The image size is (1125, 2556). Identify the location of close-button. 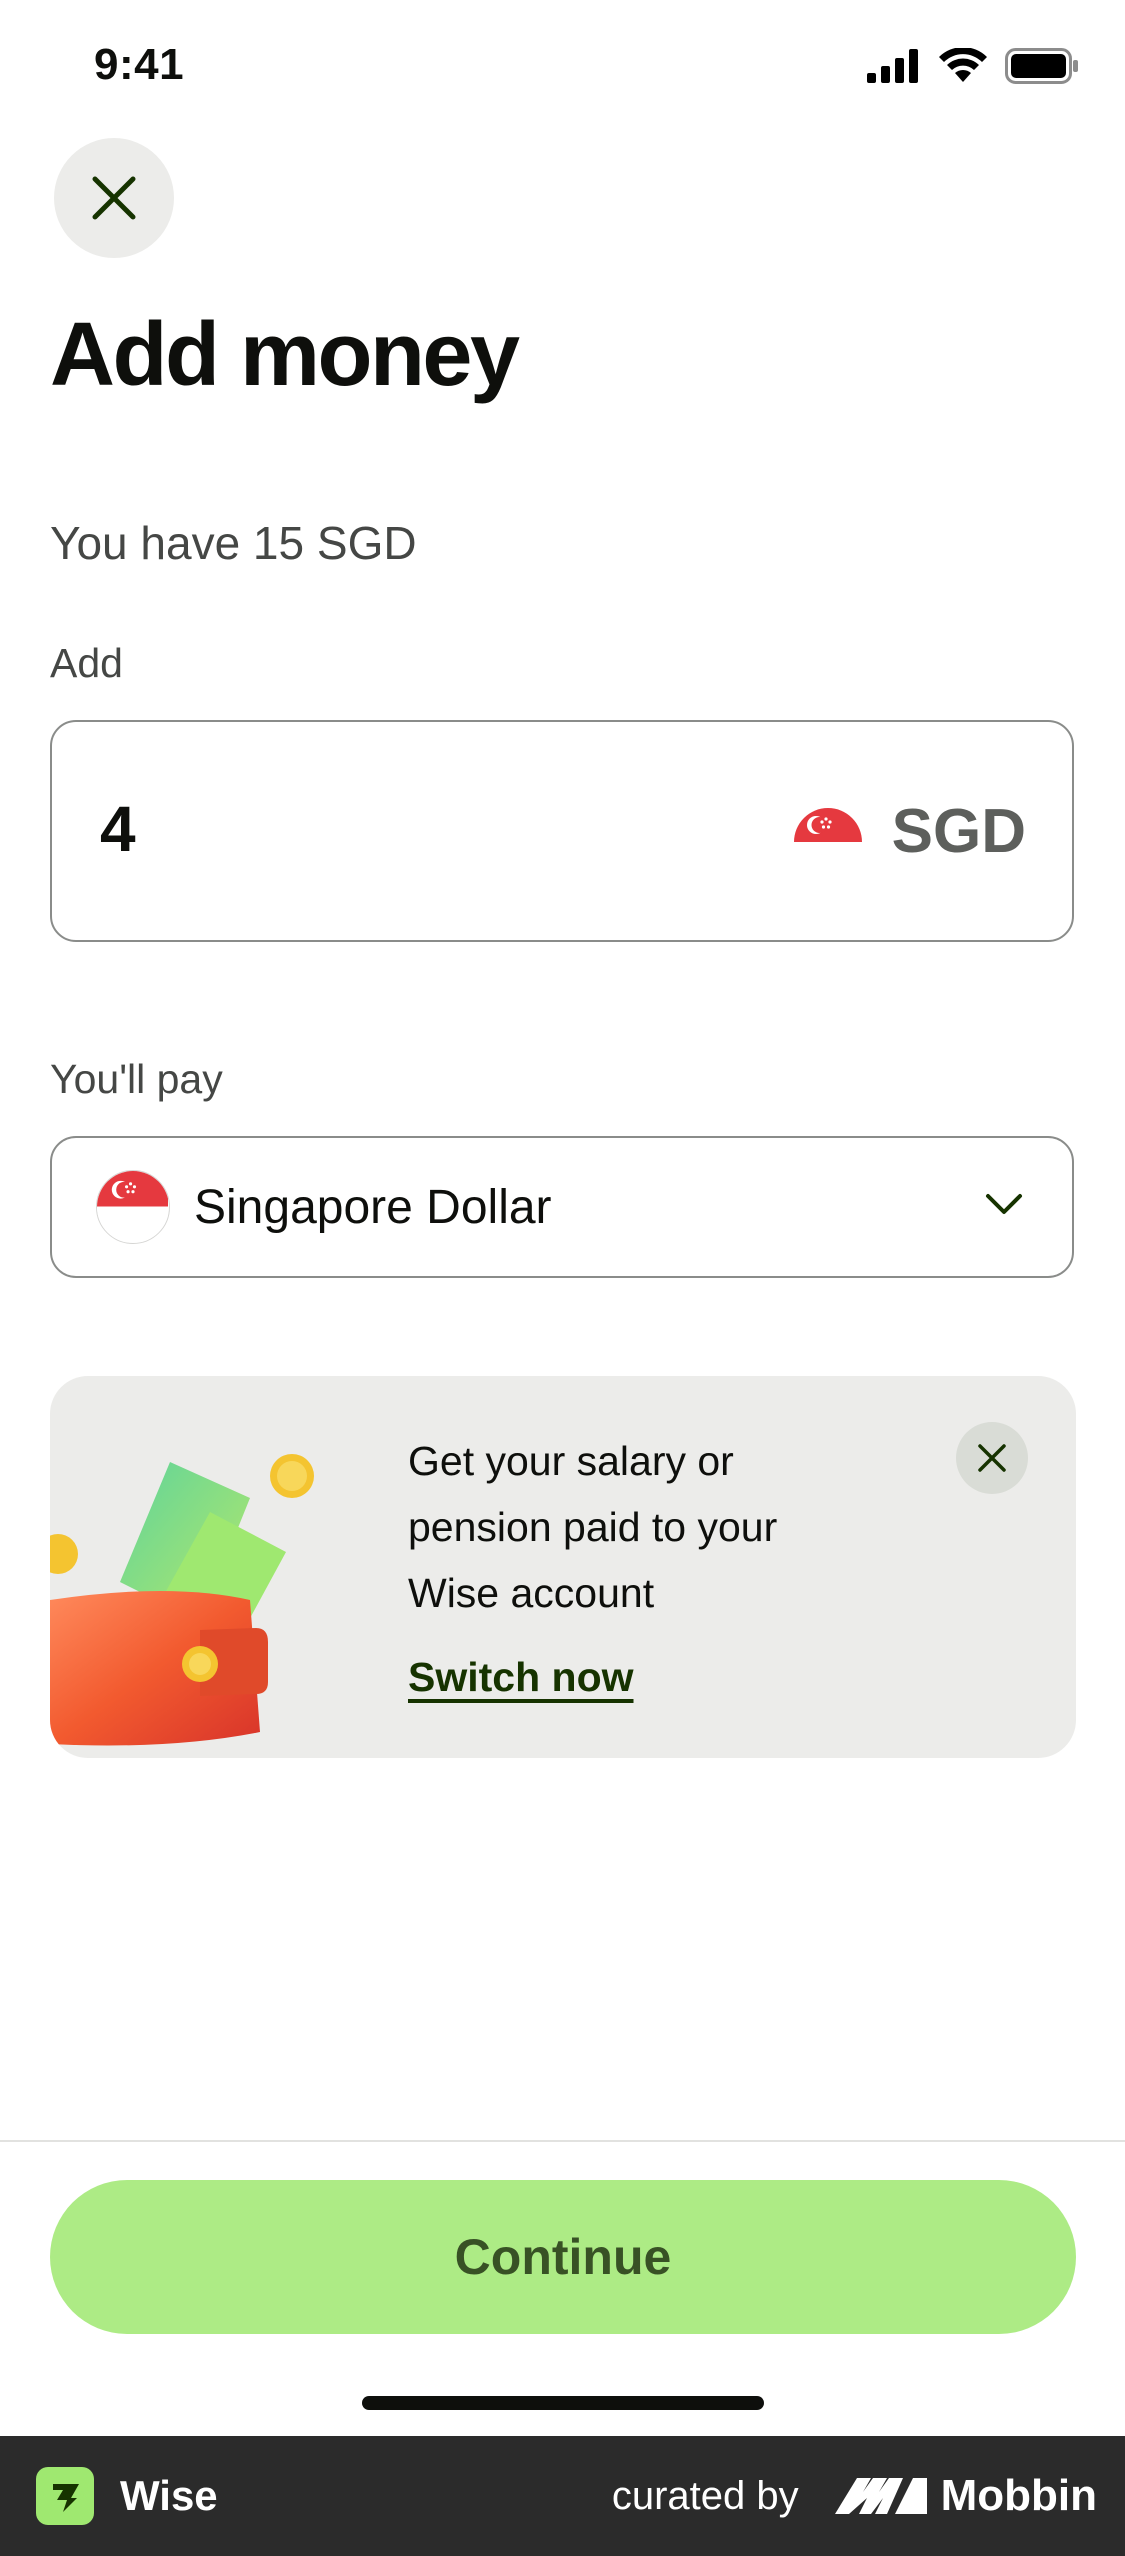
(114, 198).